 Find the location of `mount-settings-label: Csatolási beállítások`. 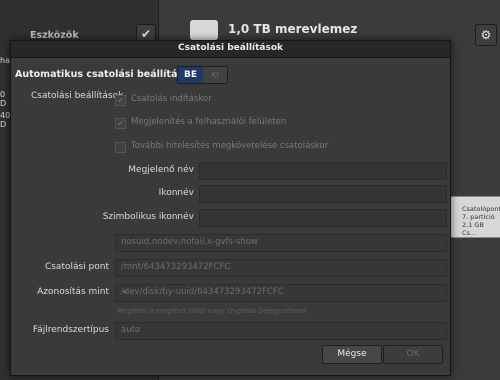

mount-settings-label: Csatolási beállítások is located at coordinates (77, 96).